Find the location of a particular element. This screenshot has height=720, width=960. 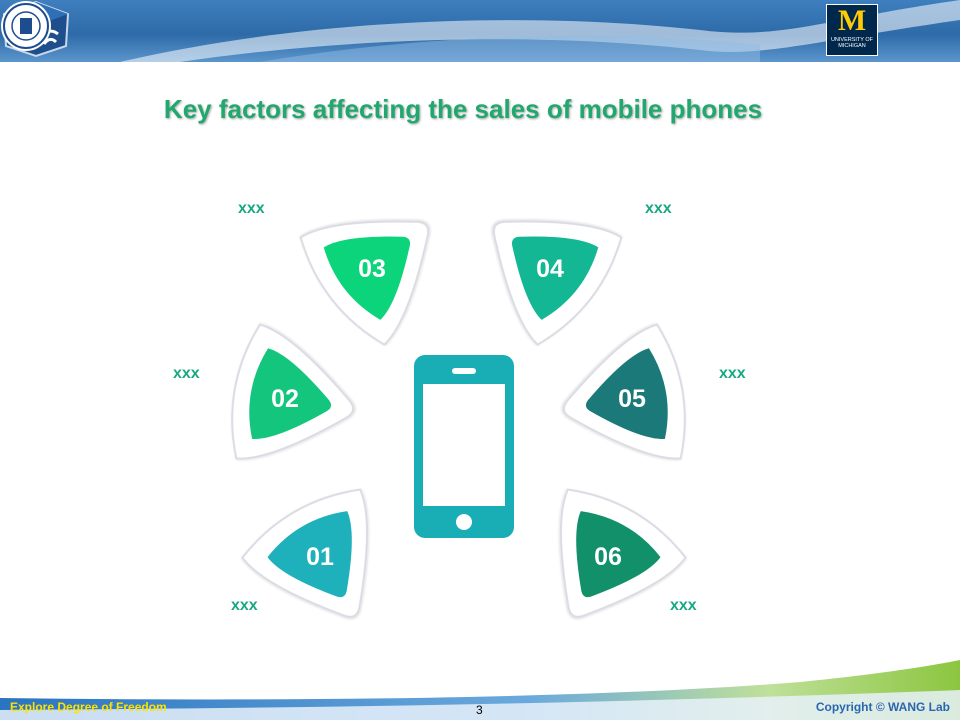

factor-05-label: xxx is located at coordinates (732, 373).